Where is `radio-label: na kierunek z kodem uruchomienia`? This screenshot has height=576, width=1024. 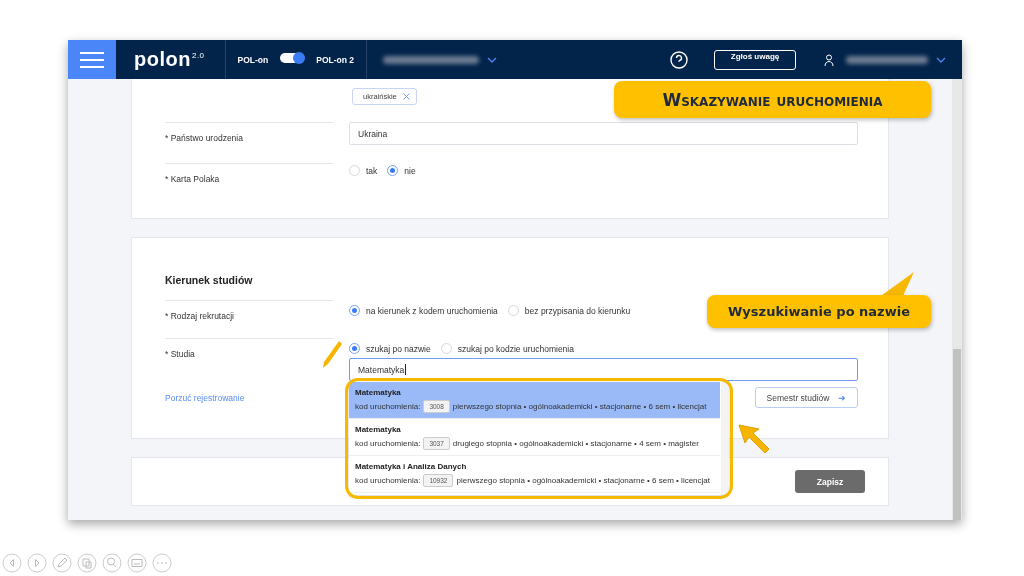
radio-label: na kierunek z kodem uruchomienia is located at coordinates (432, 310).